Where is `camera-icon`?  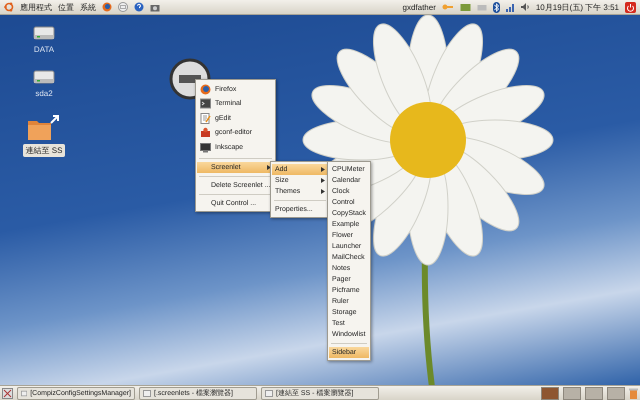
camera-icon is located at coordinates (155, 7).